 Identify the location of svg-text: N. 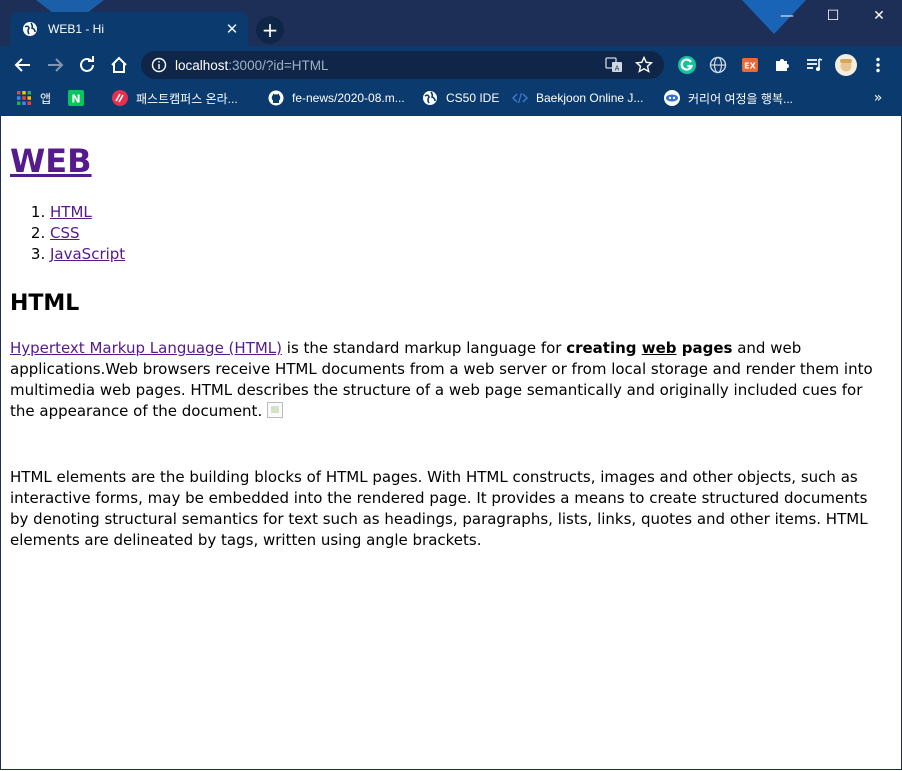
(75, 99).